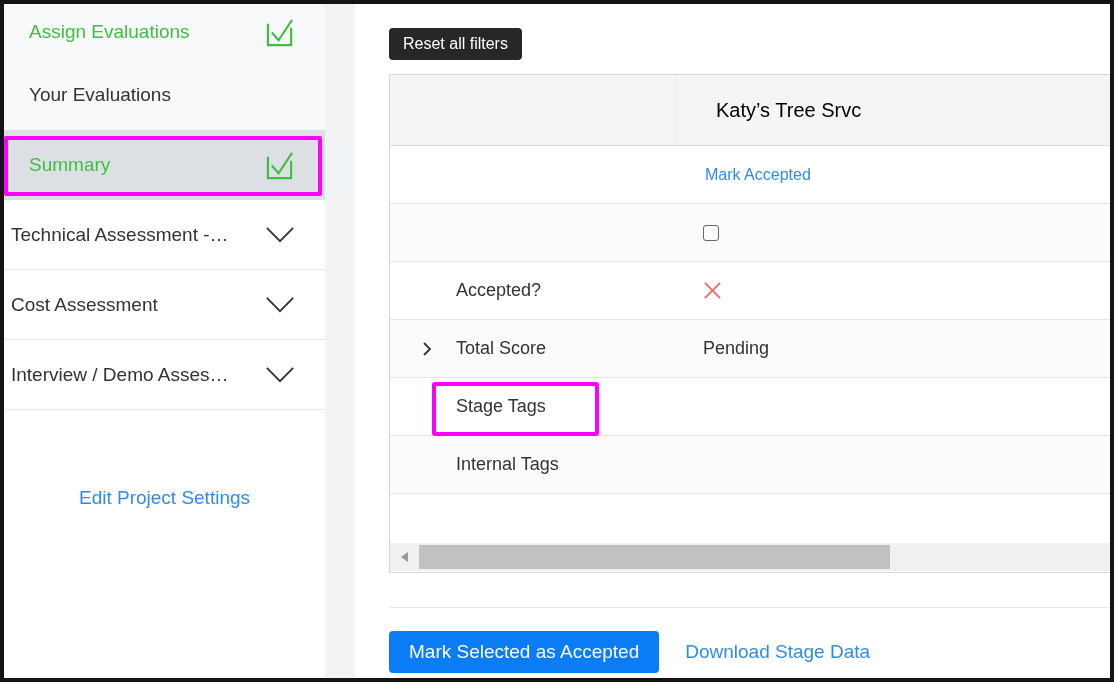 The image size is (1114, 682). I want to click on row-label: Total Score, so click(501, 348).